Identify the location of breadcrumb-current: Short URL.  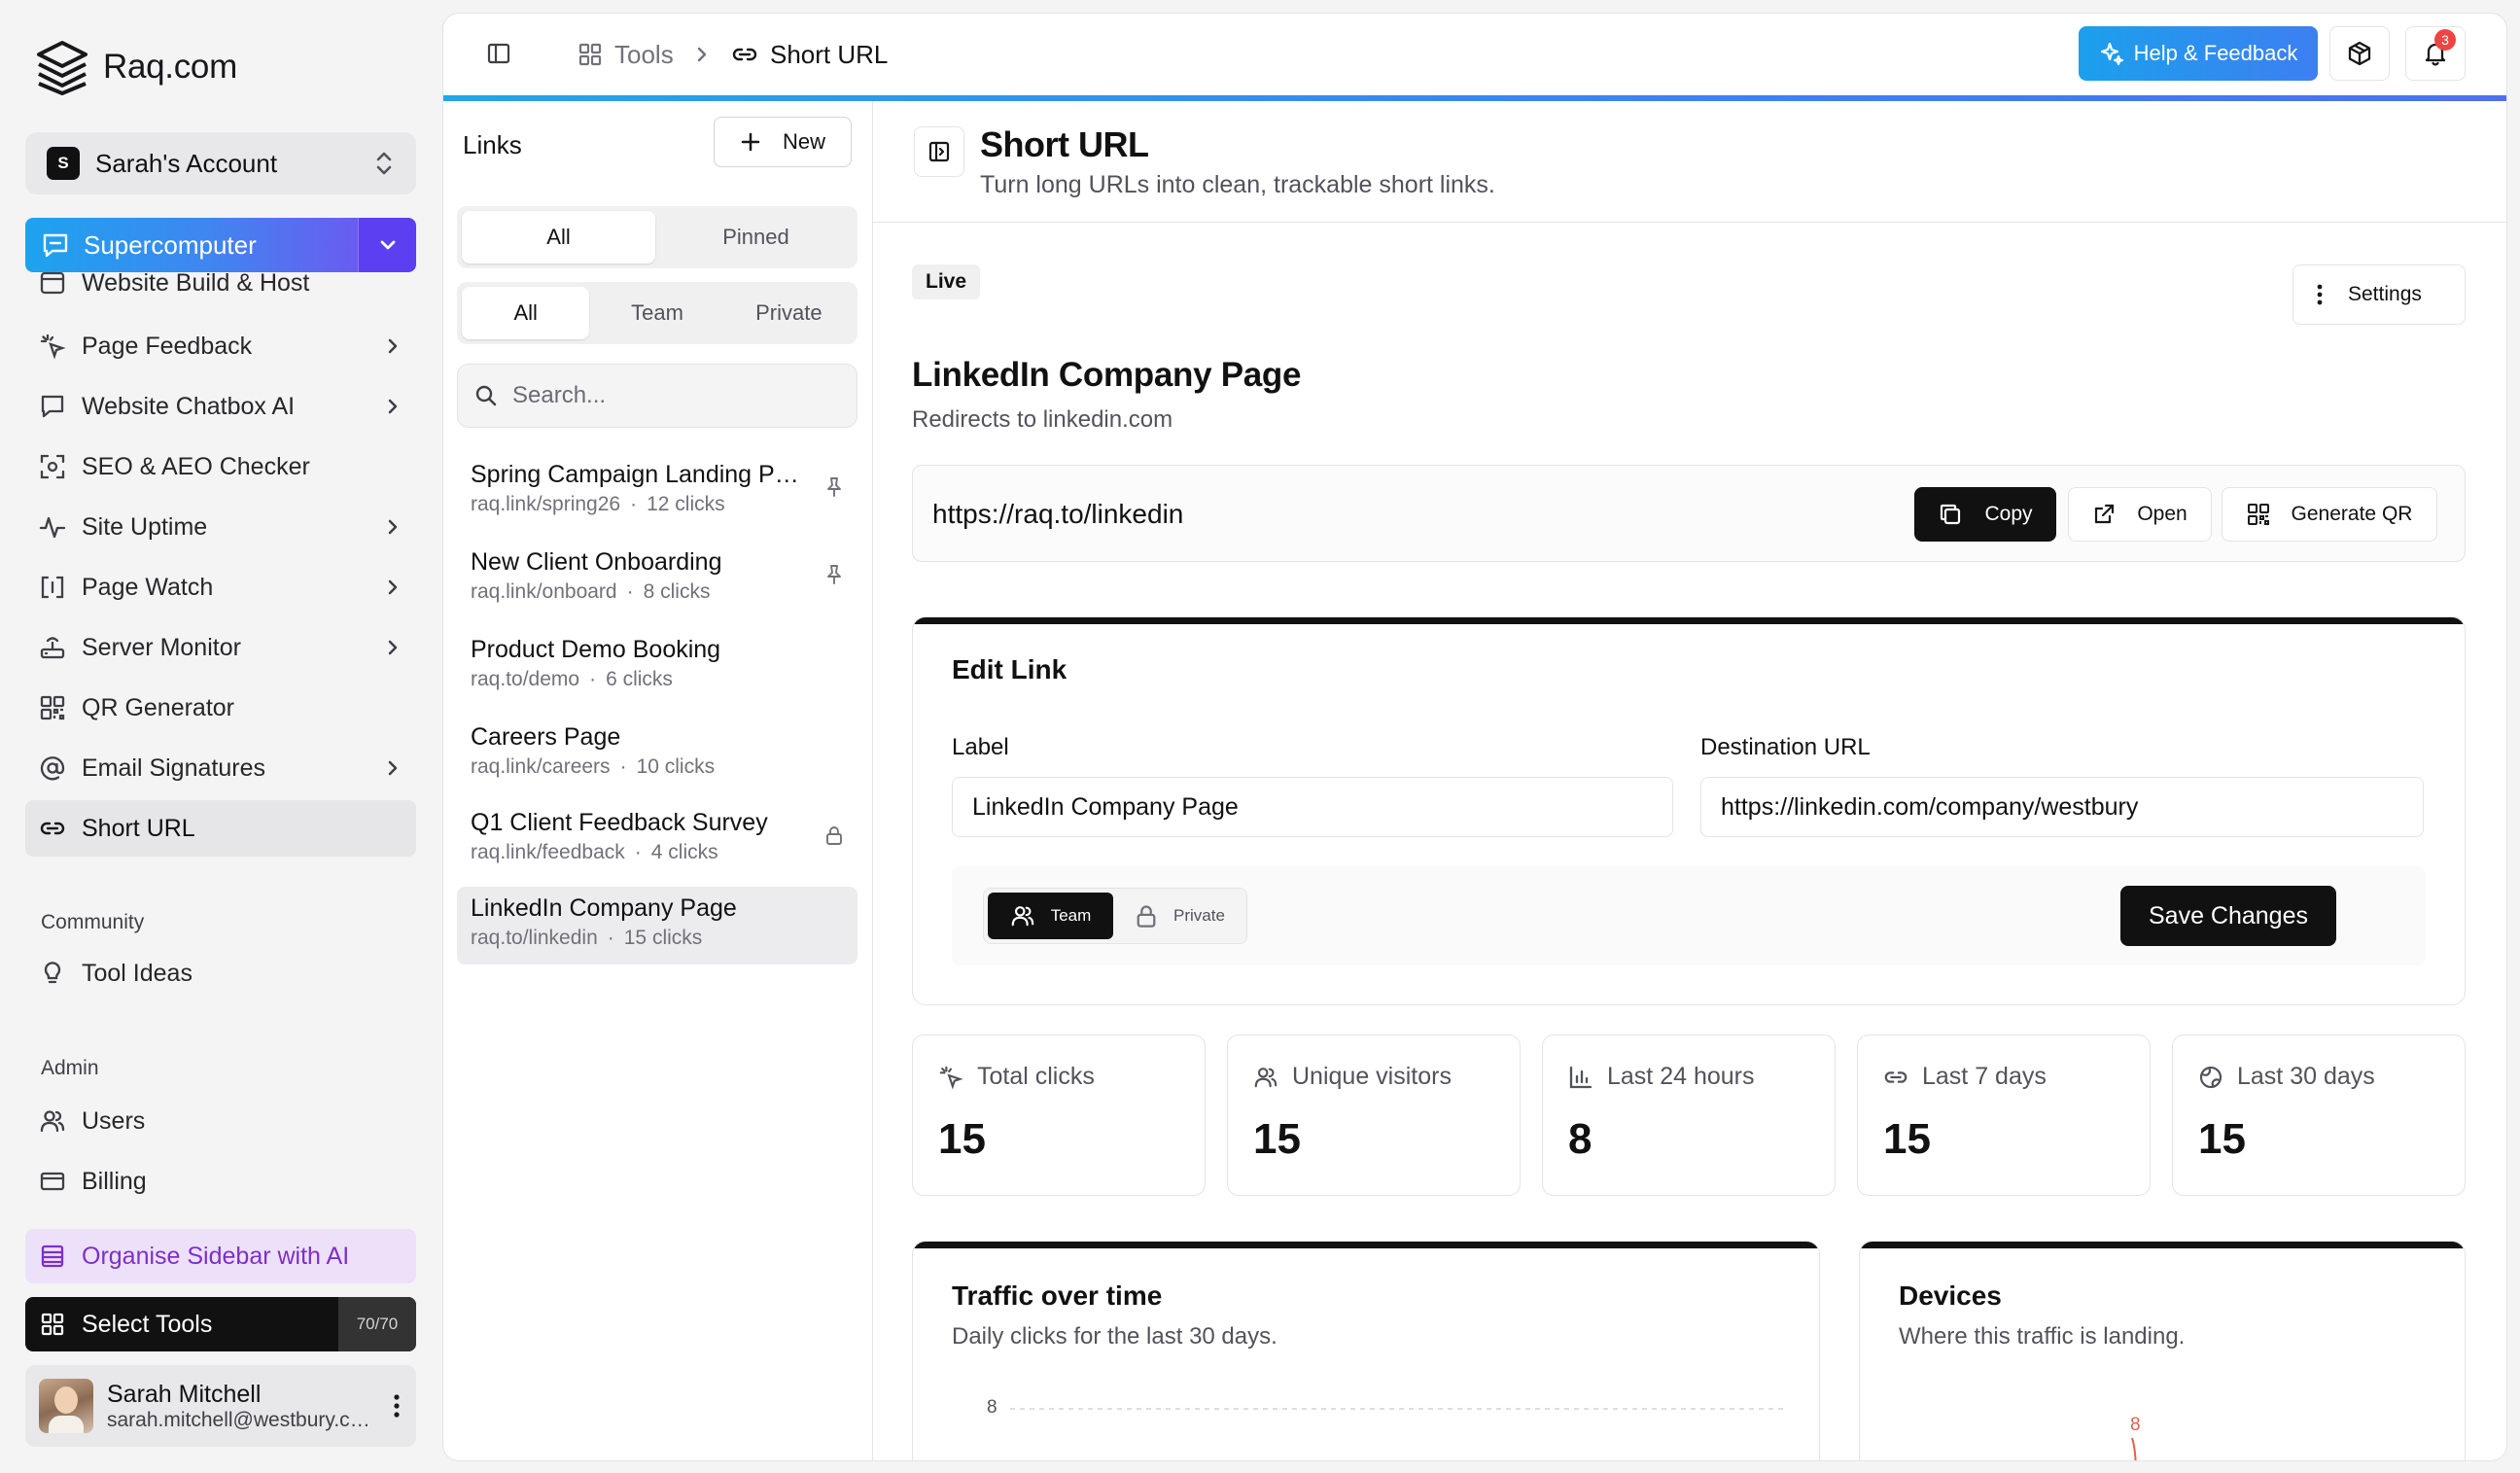
(809, 54).